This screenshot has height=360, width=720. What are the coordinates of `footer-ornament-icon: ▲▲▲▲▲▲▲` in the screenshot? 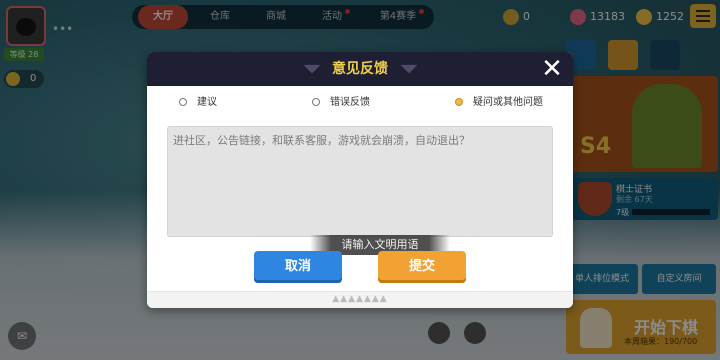 It's located at (360, 299).